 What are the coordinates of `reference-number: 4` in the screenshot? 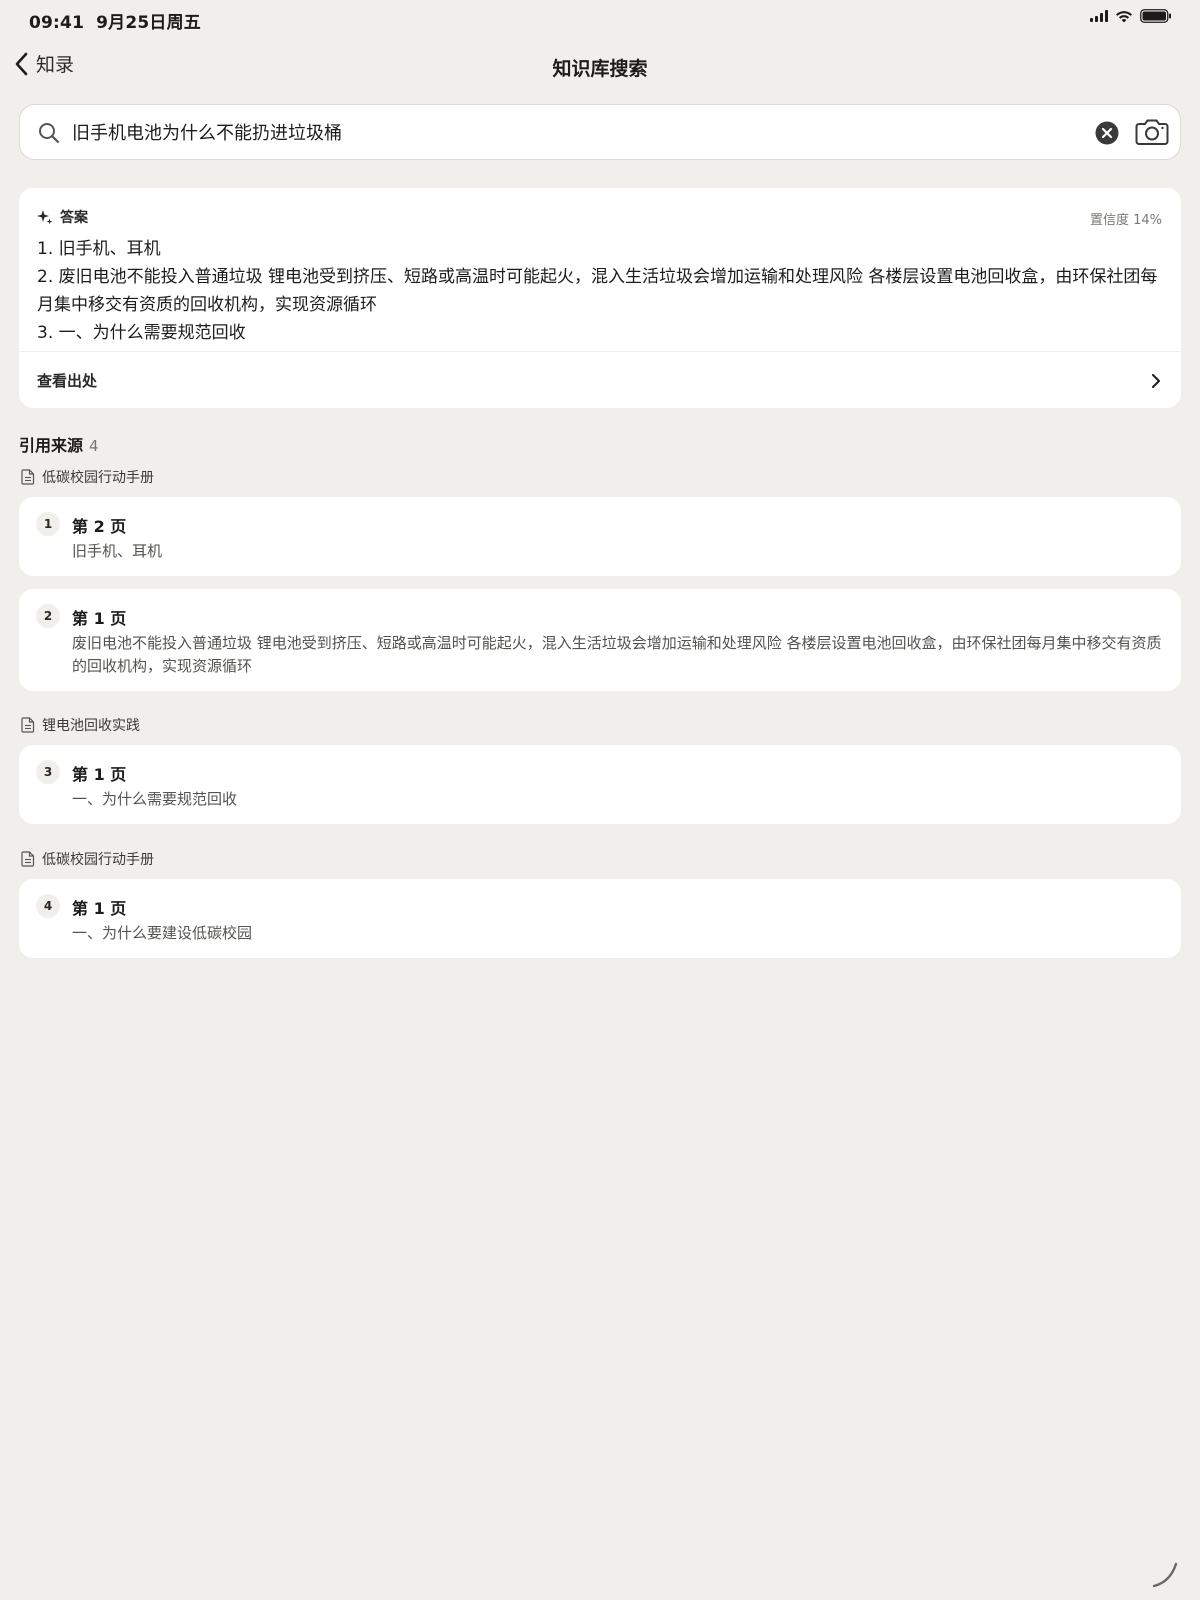 It's located at (48, 906).